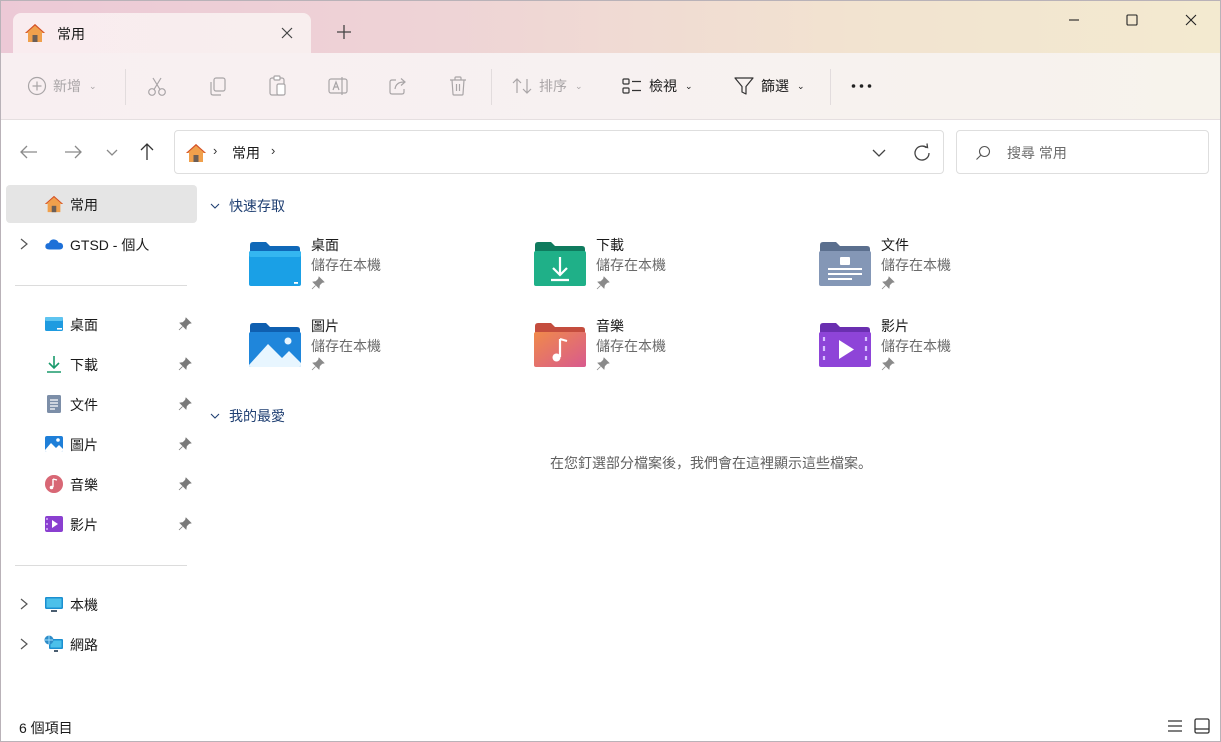 This screenshot has width=1221, height=742. I want to click on paste-icon, so click(278, 86).